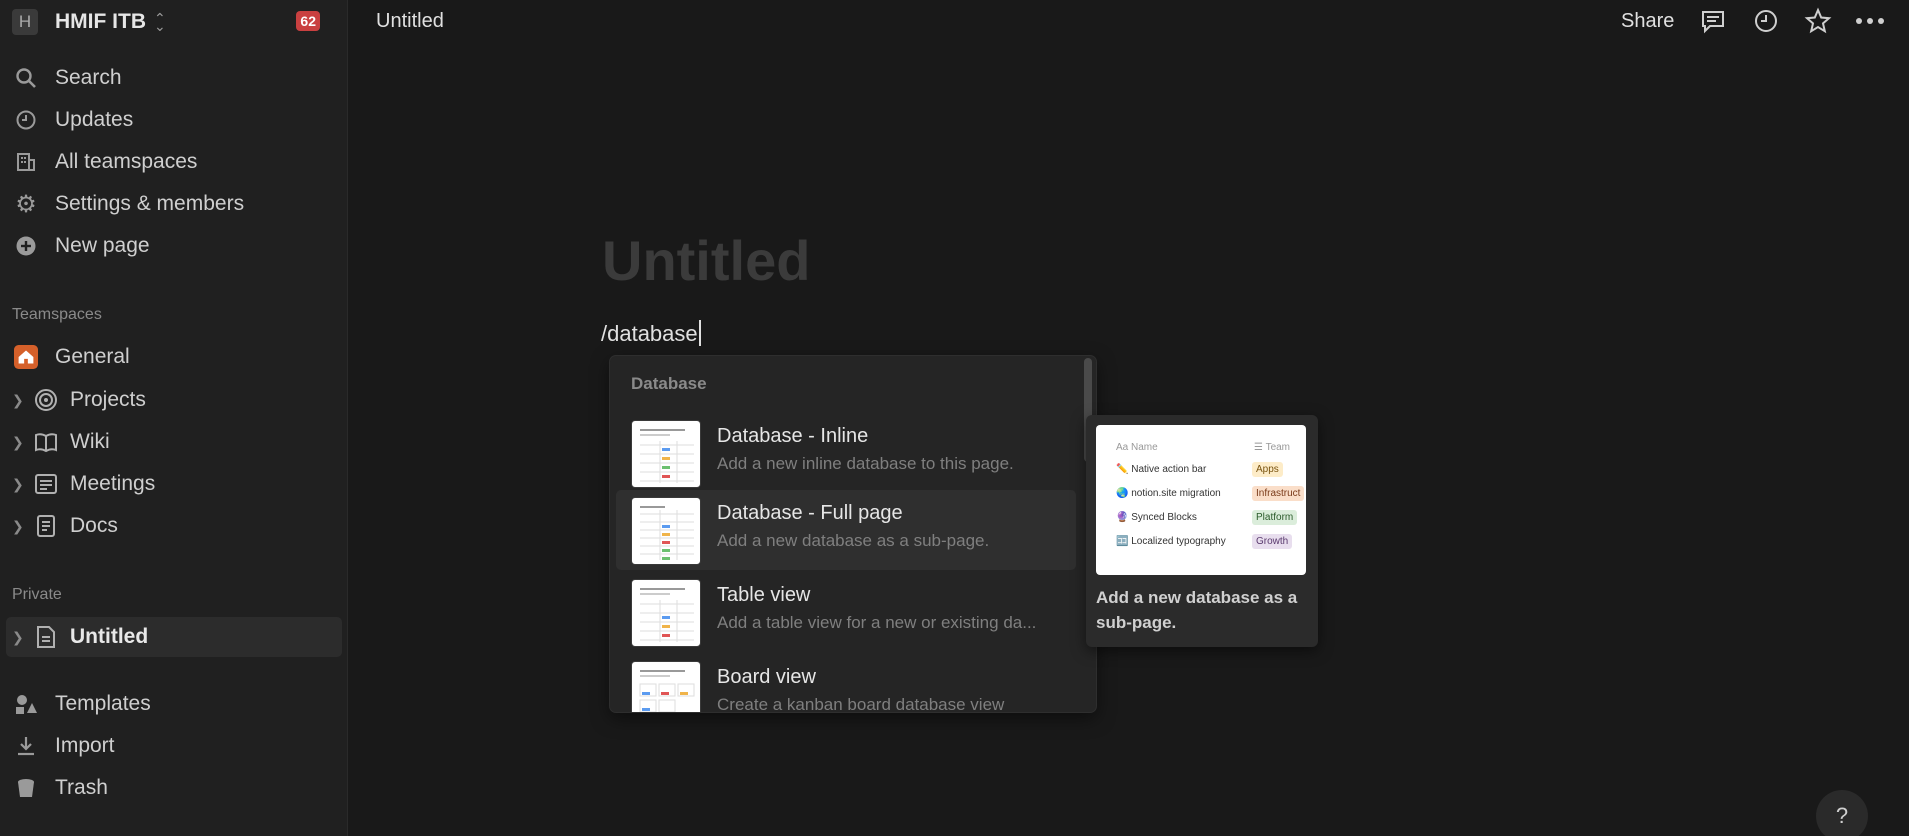 The image size is (1909, 836). Describe the element at coordinates (46, 637) in the screenshot. I see `page-icon` at that location.